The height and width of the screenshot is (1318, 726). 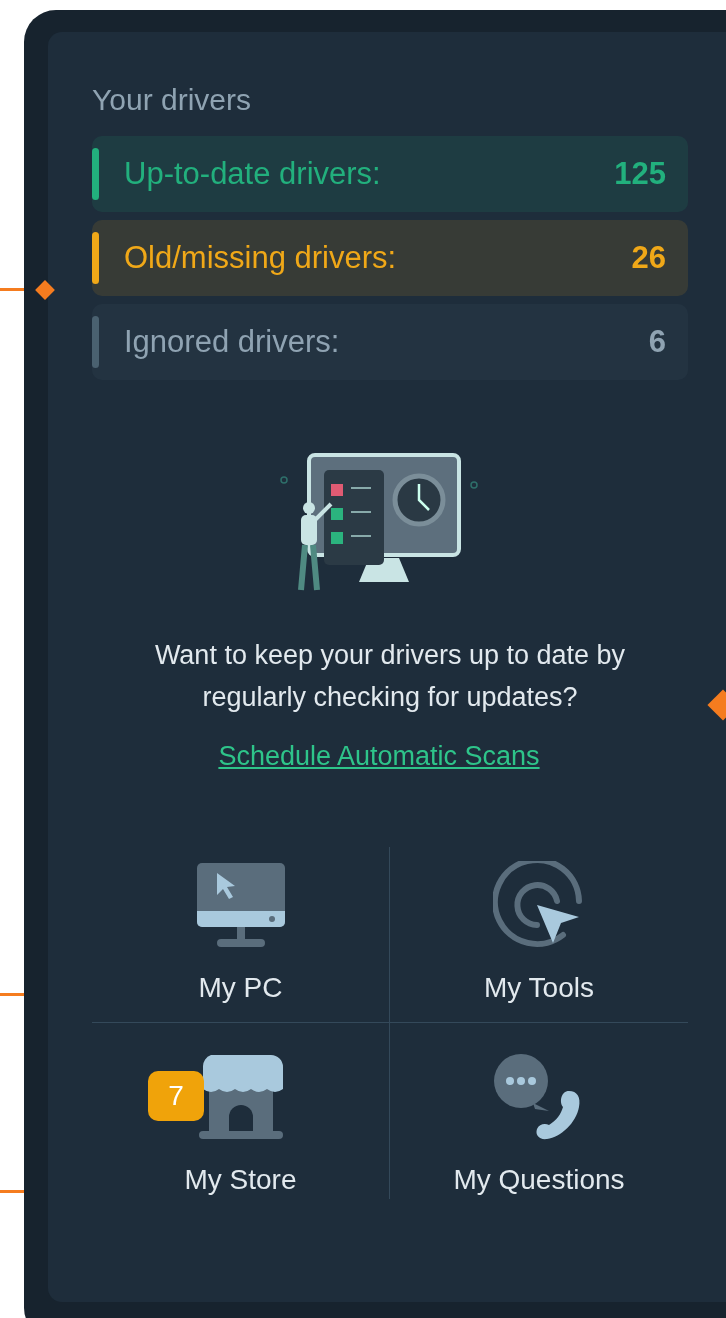 I want to click on section-title: Your drivers, so click(x=172, y=100).